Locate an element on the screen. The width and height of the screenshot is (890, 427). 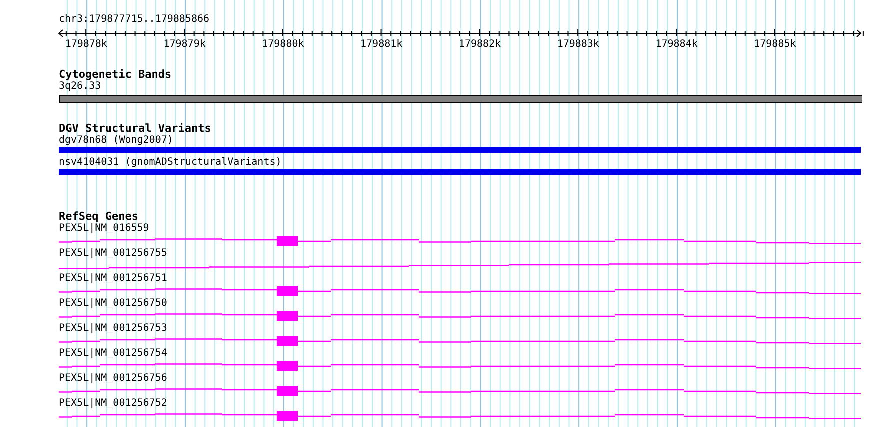
feature-label: PEX5L|NM_001256753 is located at coordinates (113, 328).